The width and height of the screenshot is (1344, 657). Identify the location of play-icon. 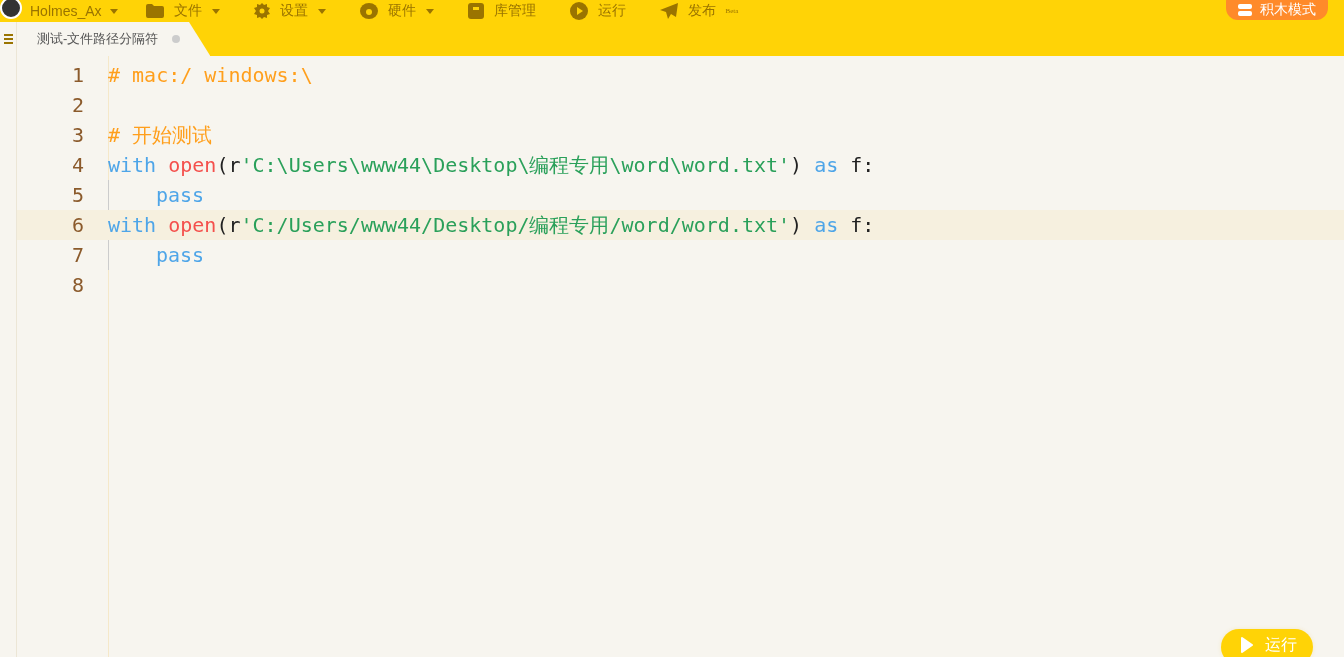
(1247, 645).